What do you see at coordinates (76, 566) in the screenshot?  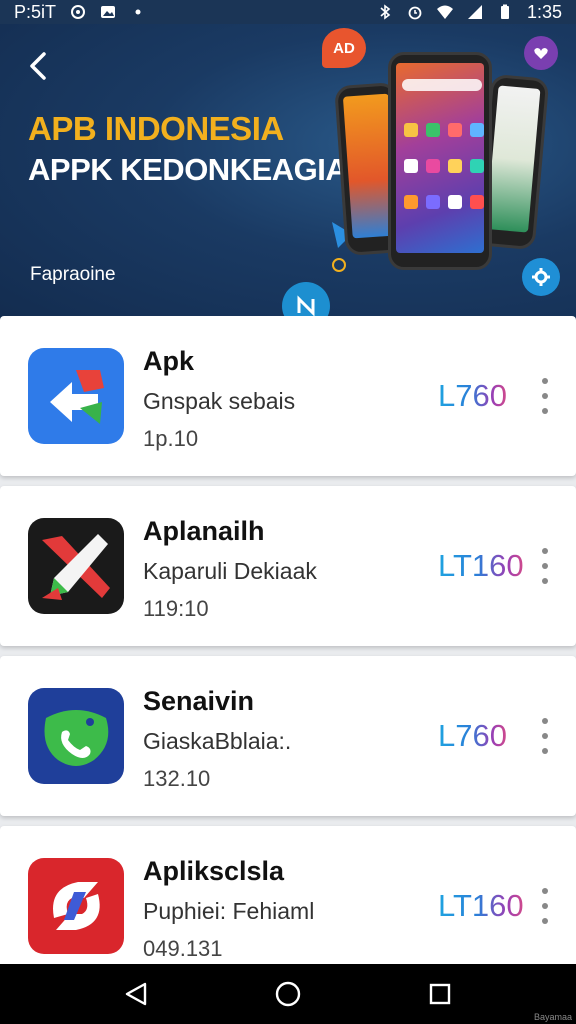 I see `rocket-app-icon` at bounding box center [76, 566].